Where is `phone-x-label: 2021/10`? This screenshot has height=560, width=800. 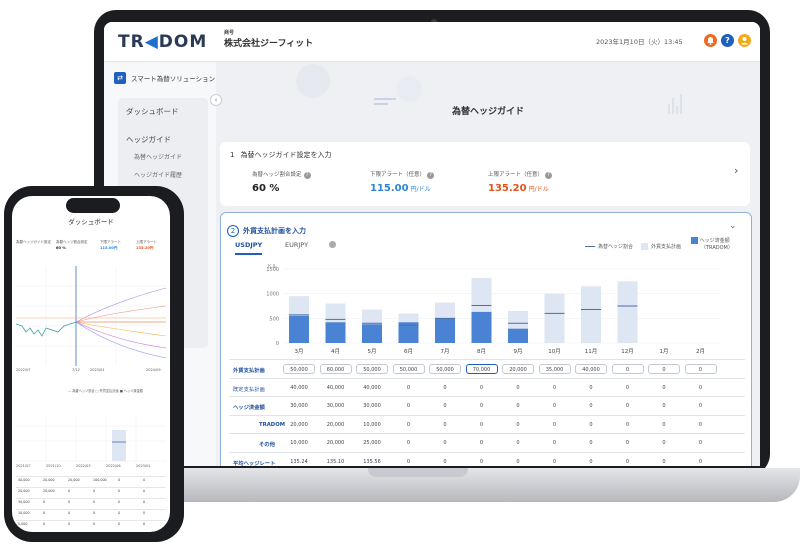
phone-x-label: 2021/10 is located at coordinates (53, 466).